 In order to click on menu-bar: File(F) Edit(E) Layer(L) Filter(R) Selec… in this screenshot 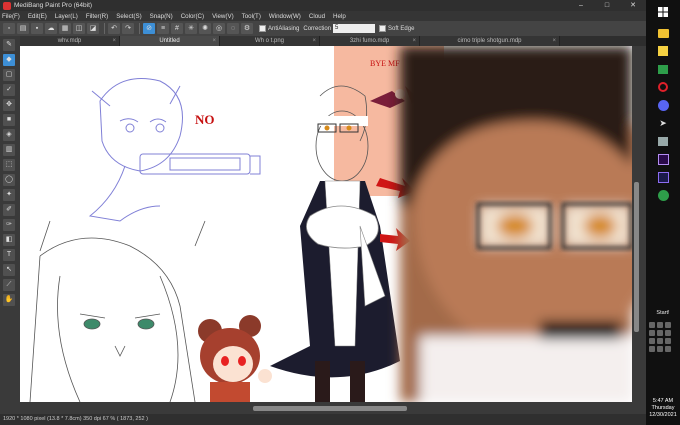, I will do `click(323, 16)`.